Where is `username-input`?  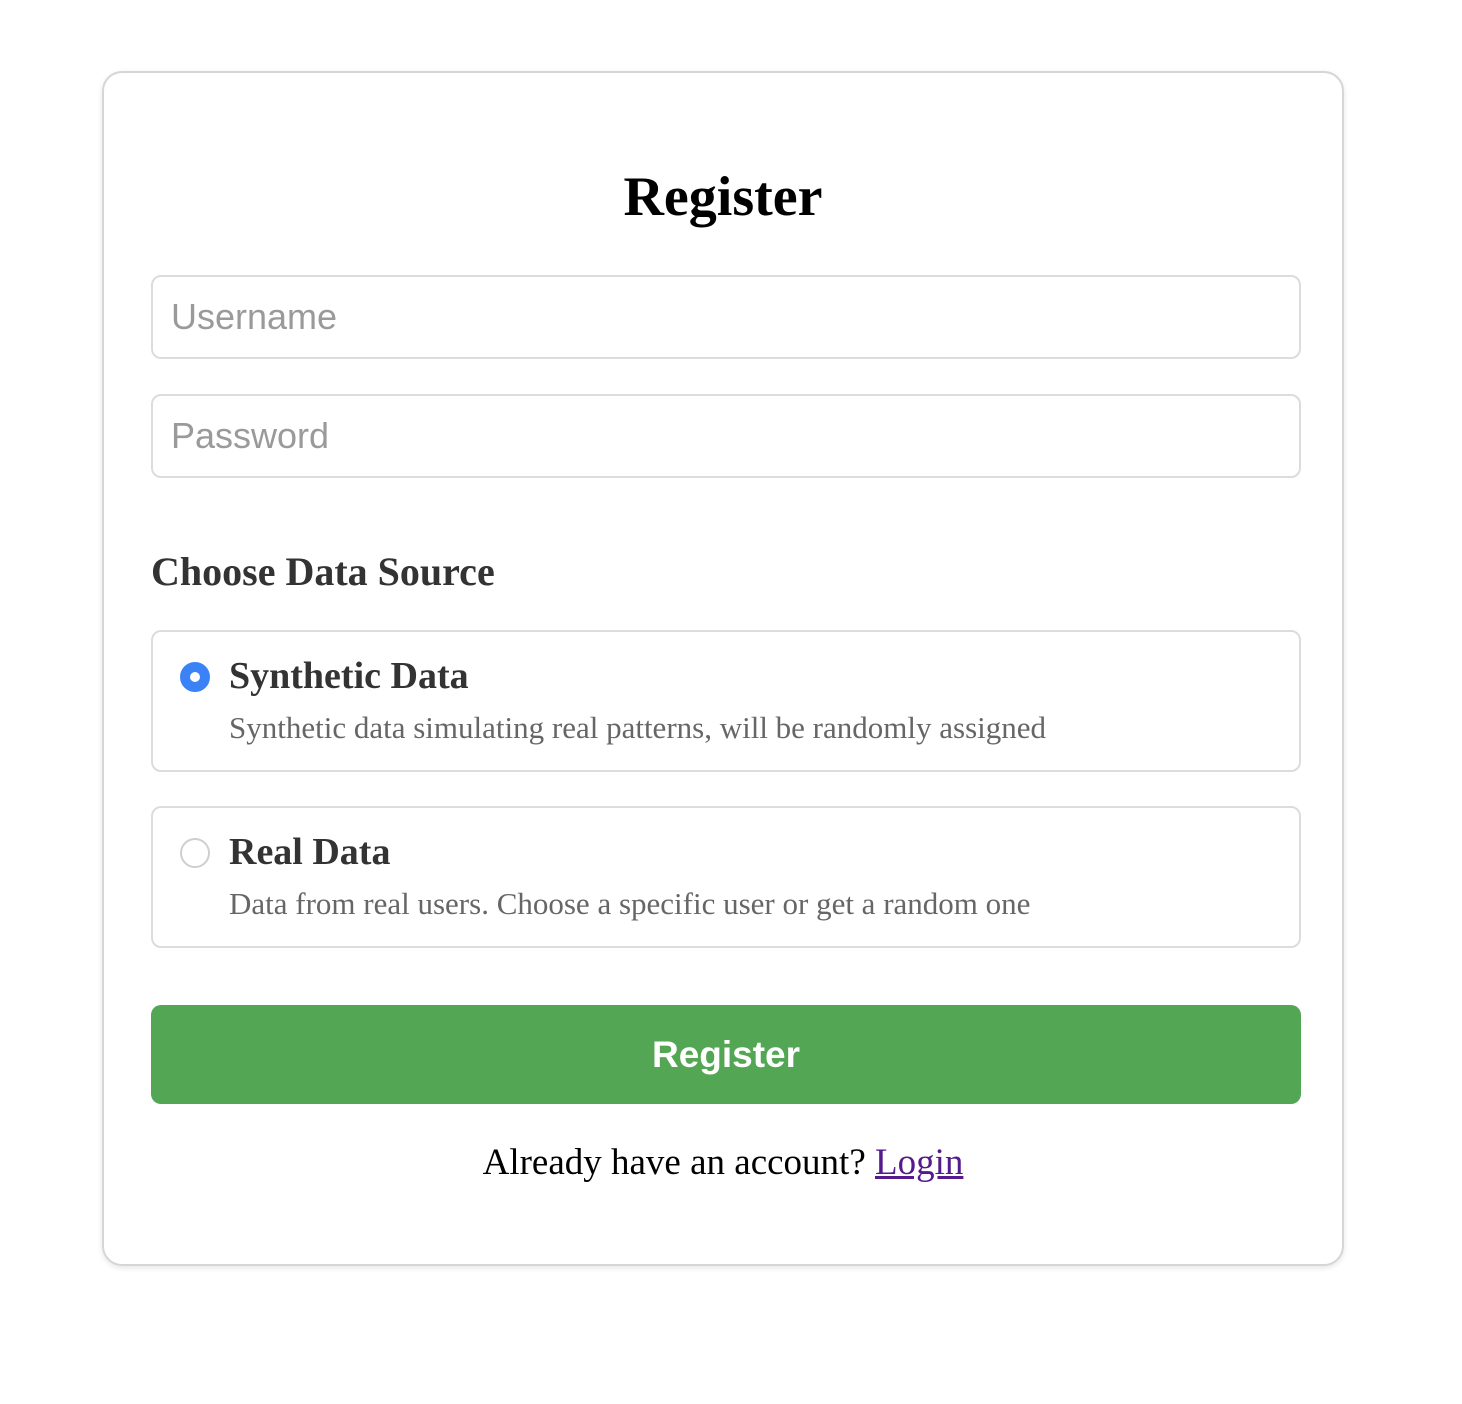 username-input is located at coordinates (726, 317).